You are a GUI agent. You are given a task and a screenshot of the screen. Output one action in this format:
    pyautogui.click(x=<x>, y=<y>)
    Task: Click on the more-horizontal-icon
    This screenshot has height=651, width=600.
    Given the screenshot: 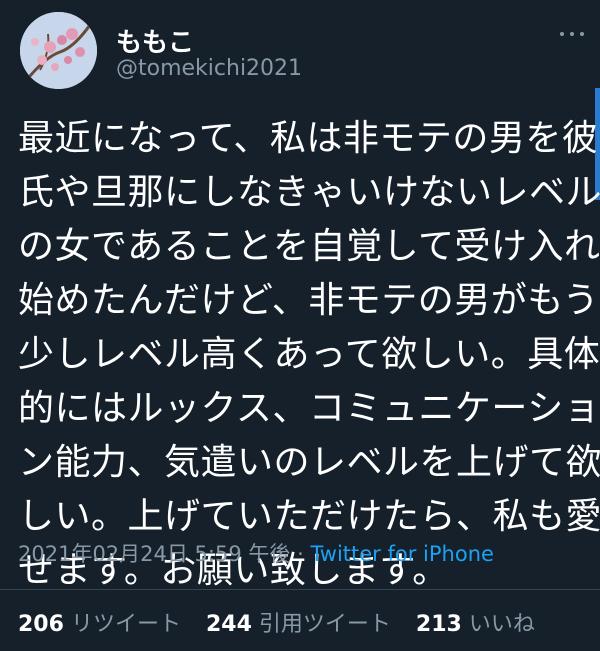 What is the action you would take?
    pyautogui.click(x=572, y=34)
    